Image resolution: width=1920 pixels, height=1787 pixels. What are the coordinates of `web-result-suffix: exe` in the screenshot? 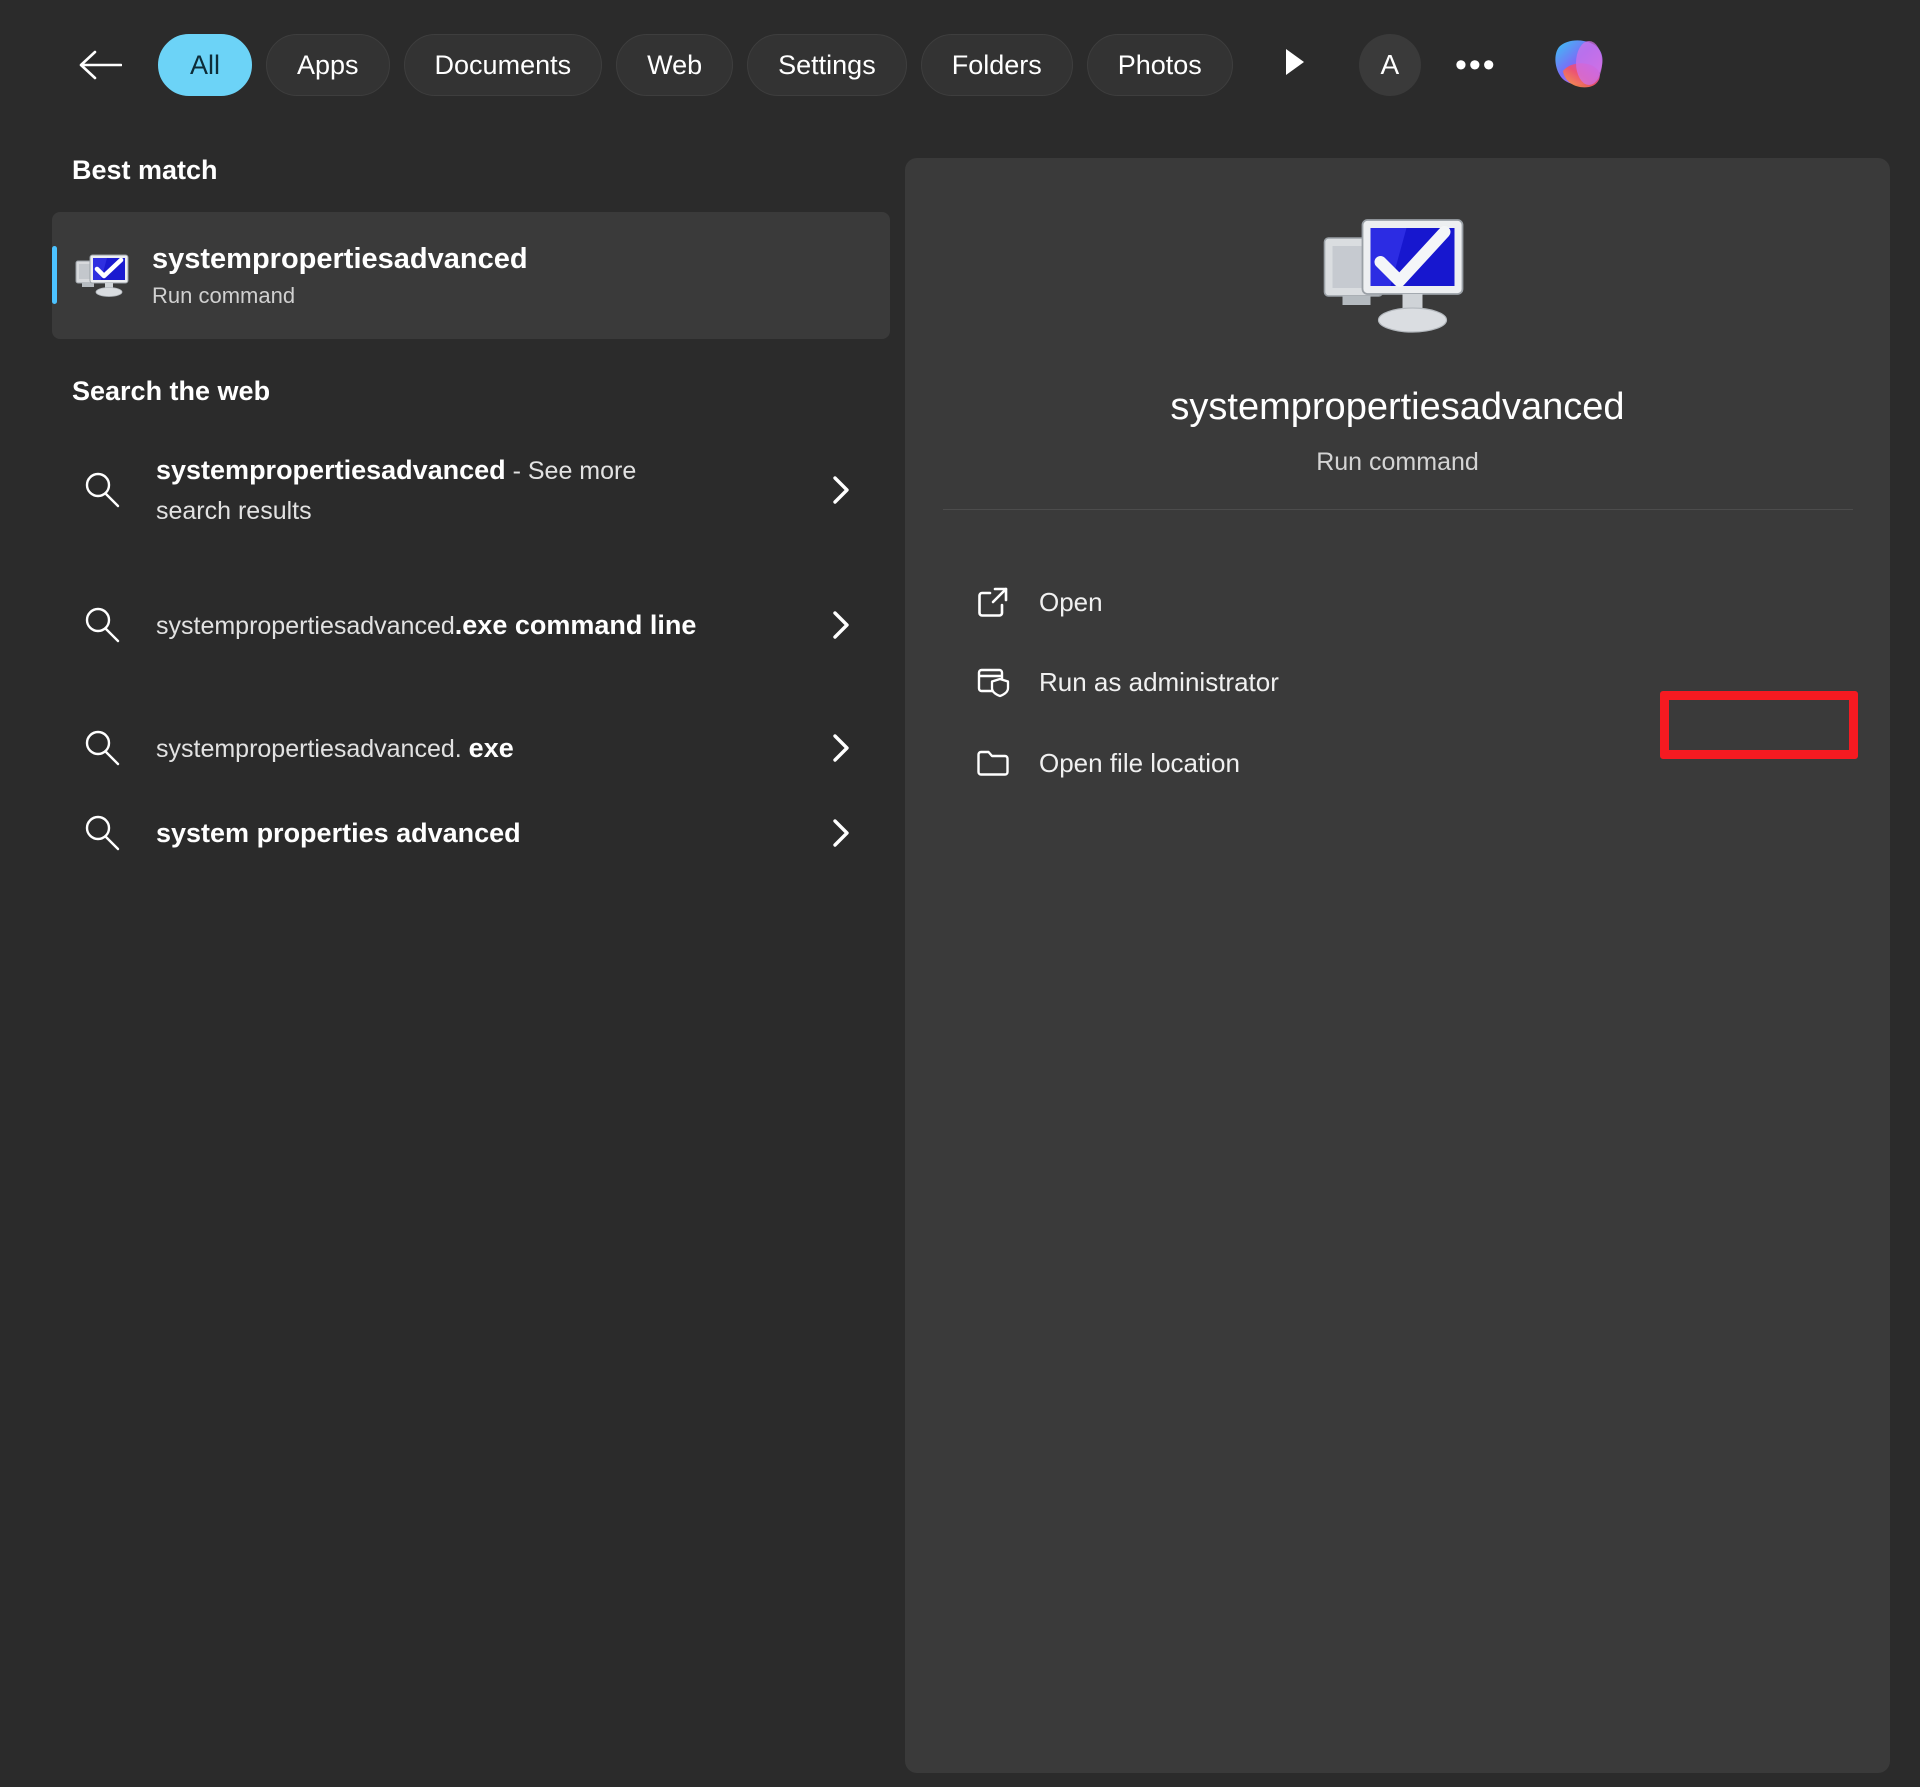 It's located at (491, 747).